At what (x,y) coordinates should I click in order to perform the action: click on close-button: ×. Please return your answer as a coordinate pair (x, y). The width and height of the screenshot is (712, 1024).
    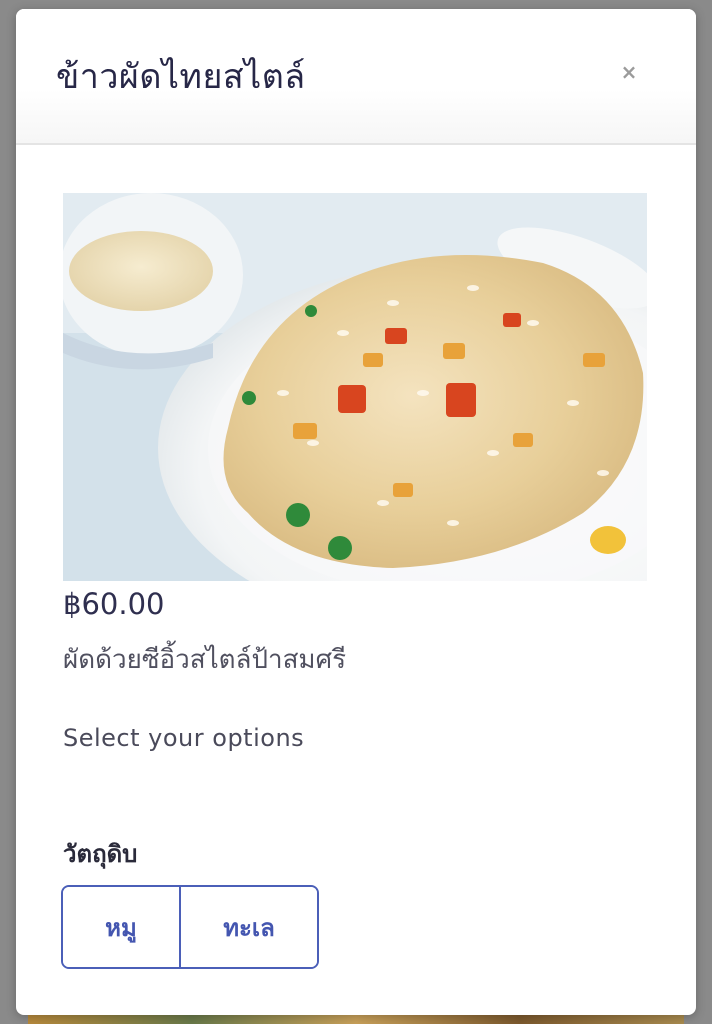
    Looking at the image, I should click on (629, 72).